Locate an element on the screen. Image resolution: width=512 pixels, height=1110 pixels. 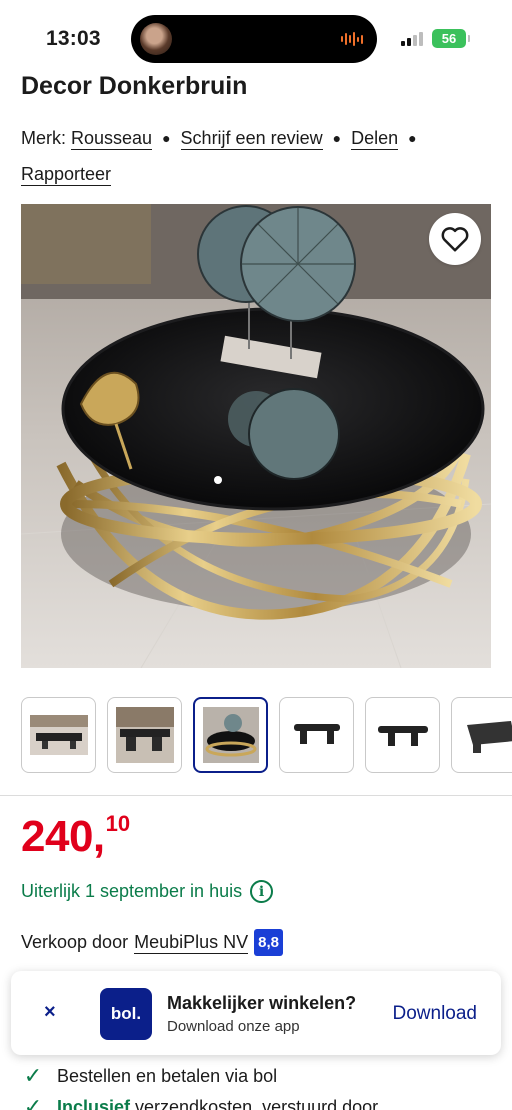
product-price: 240,10 is located at coordinates (76, 836).